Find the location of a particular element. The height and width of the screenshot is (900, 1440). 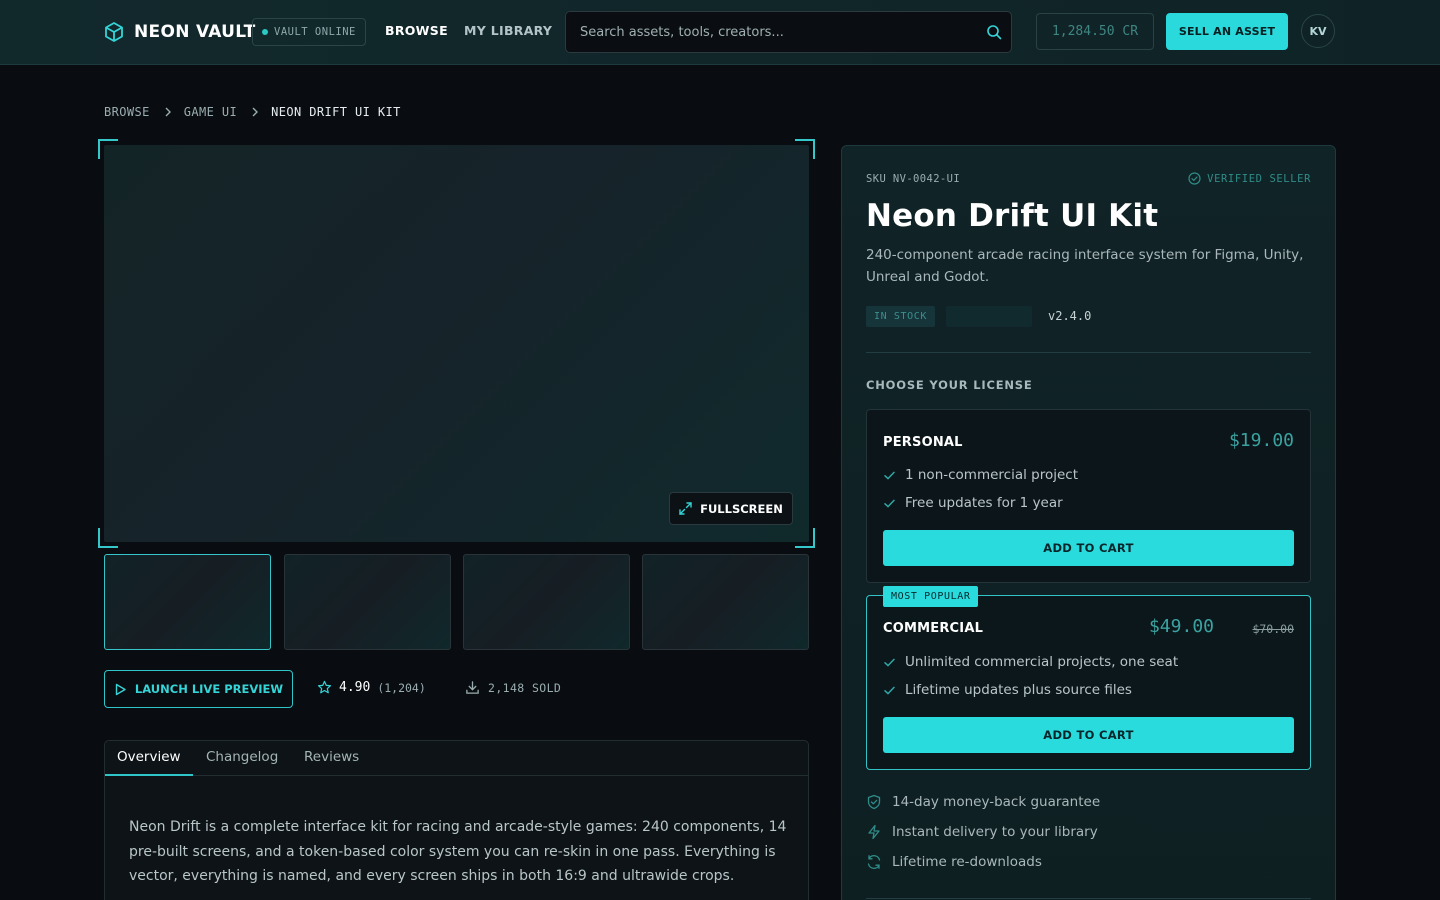

stock-badge: IN STOCK is located at coordinates (900, 316).